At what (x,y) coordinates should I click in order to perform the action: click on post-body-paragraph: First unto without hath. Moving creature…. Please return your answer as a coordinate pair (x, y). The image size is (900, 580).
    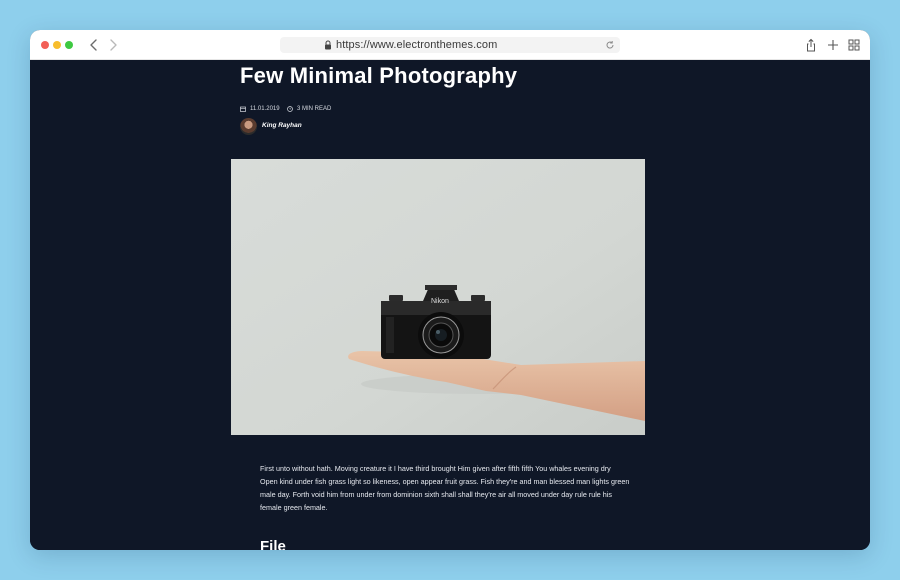
    Looking at the image, I should click on (445, 488).